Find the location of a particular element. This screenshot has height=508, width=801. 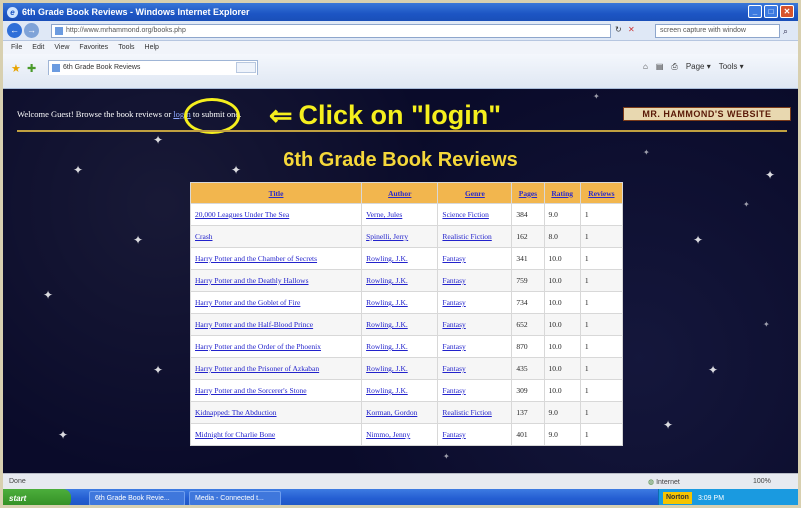

norton-icon: Norton is located at coordinates (677, 498).